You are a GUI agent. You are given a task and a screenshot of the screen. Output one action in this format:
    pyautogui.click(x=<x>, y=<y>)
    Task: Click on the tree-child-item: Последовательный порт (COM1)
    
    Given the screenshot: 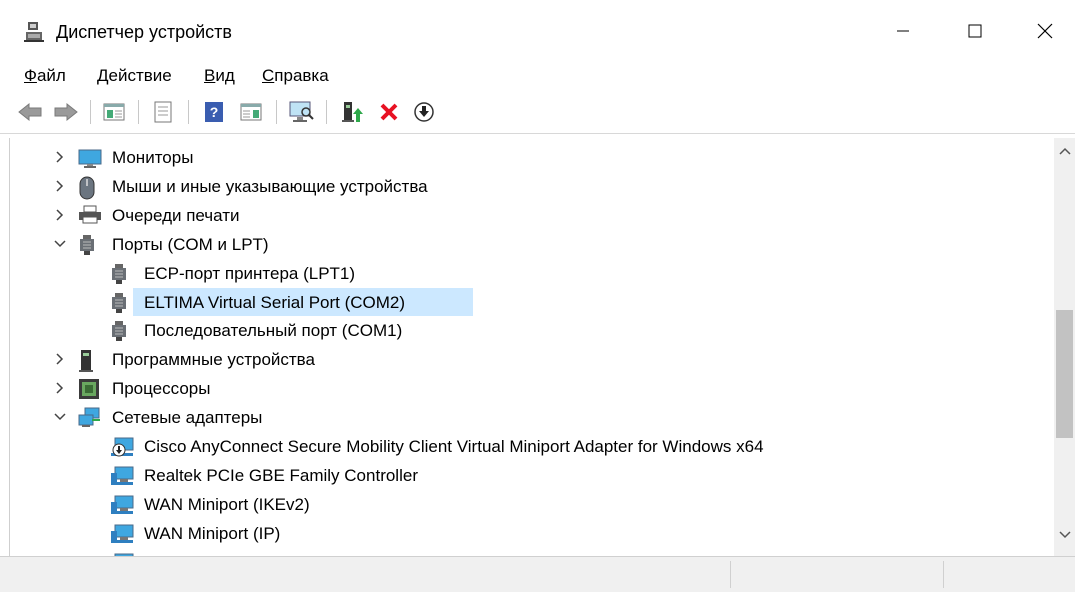 What is the action you would take?
    pyautogui.click(x=530, y=330)
    